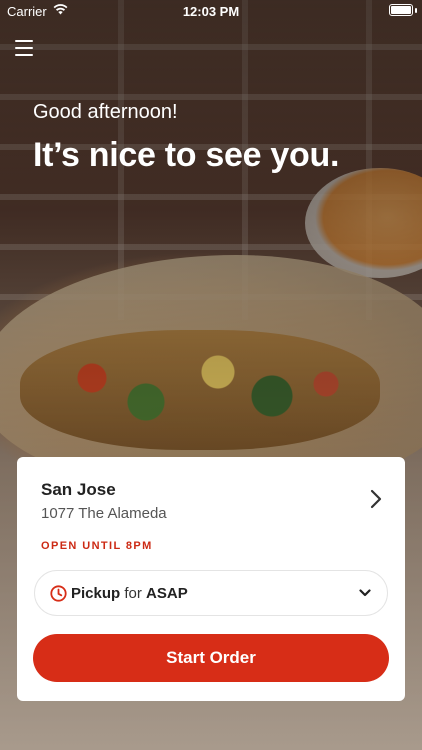 This screenshot has height=750, width=422. I want to click on clock-icon, so click(58, 593).